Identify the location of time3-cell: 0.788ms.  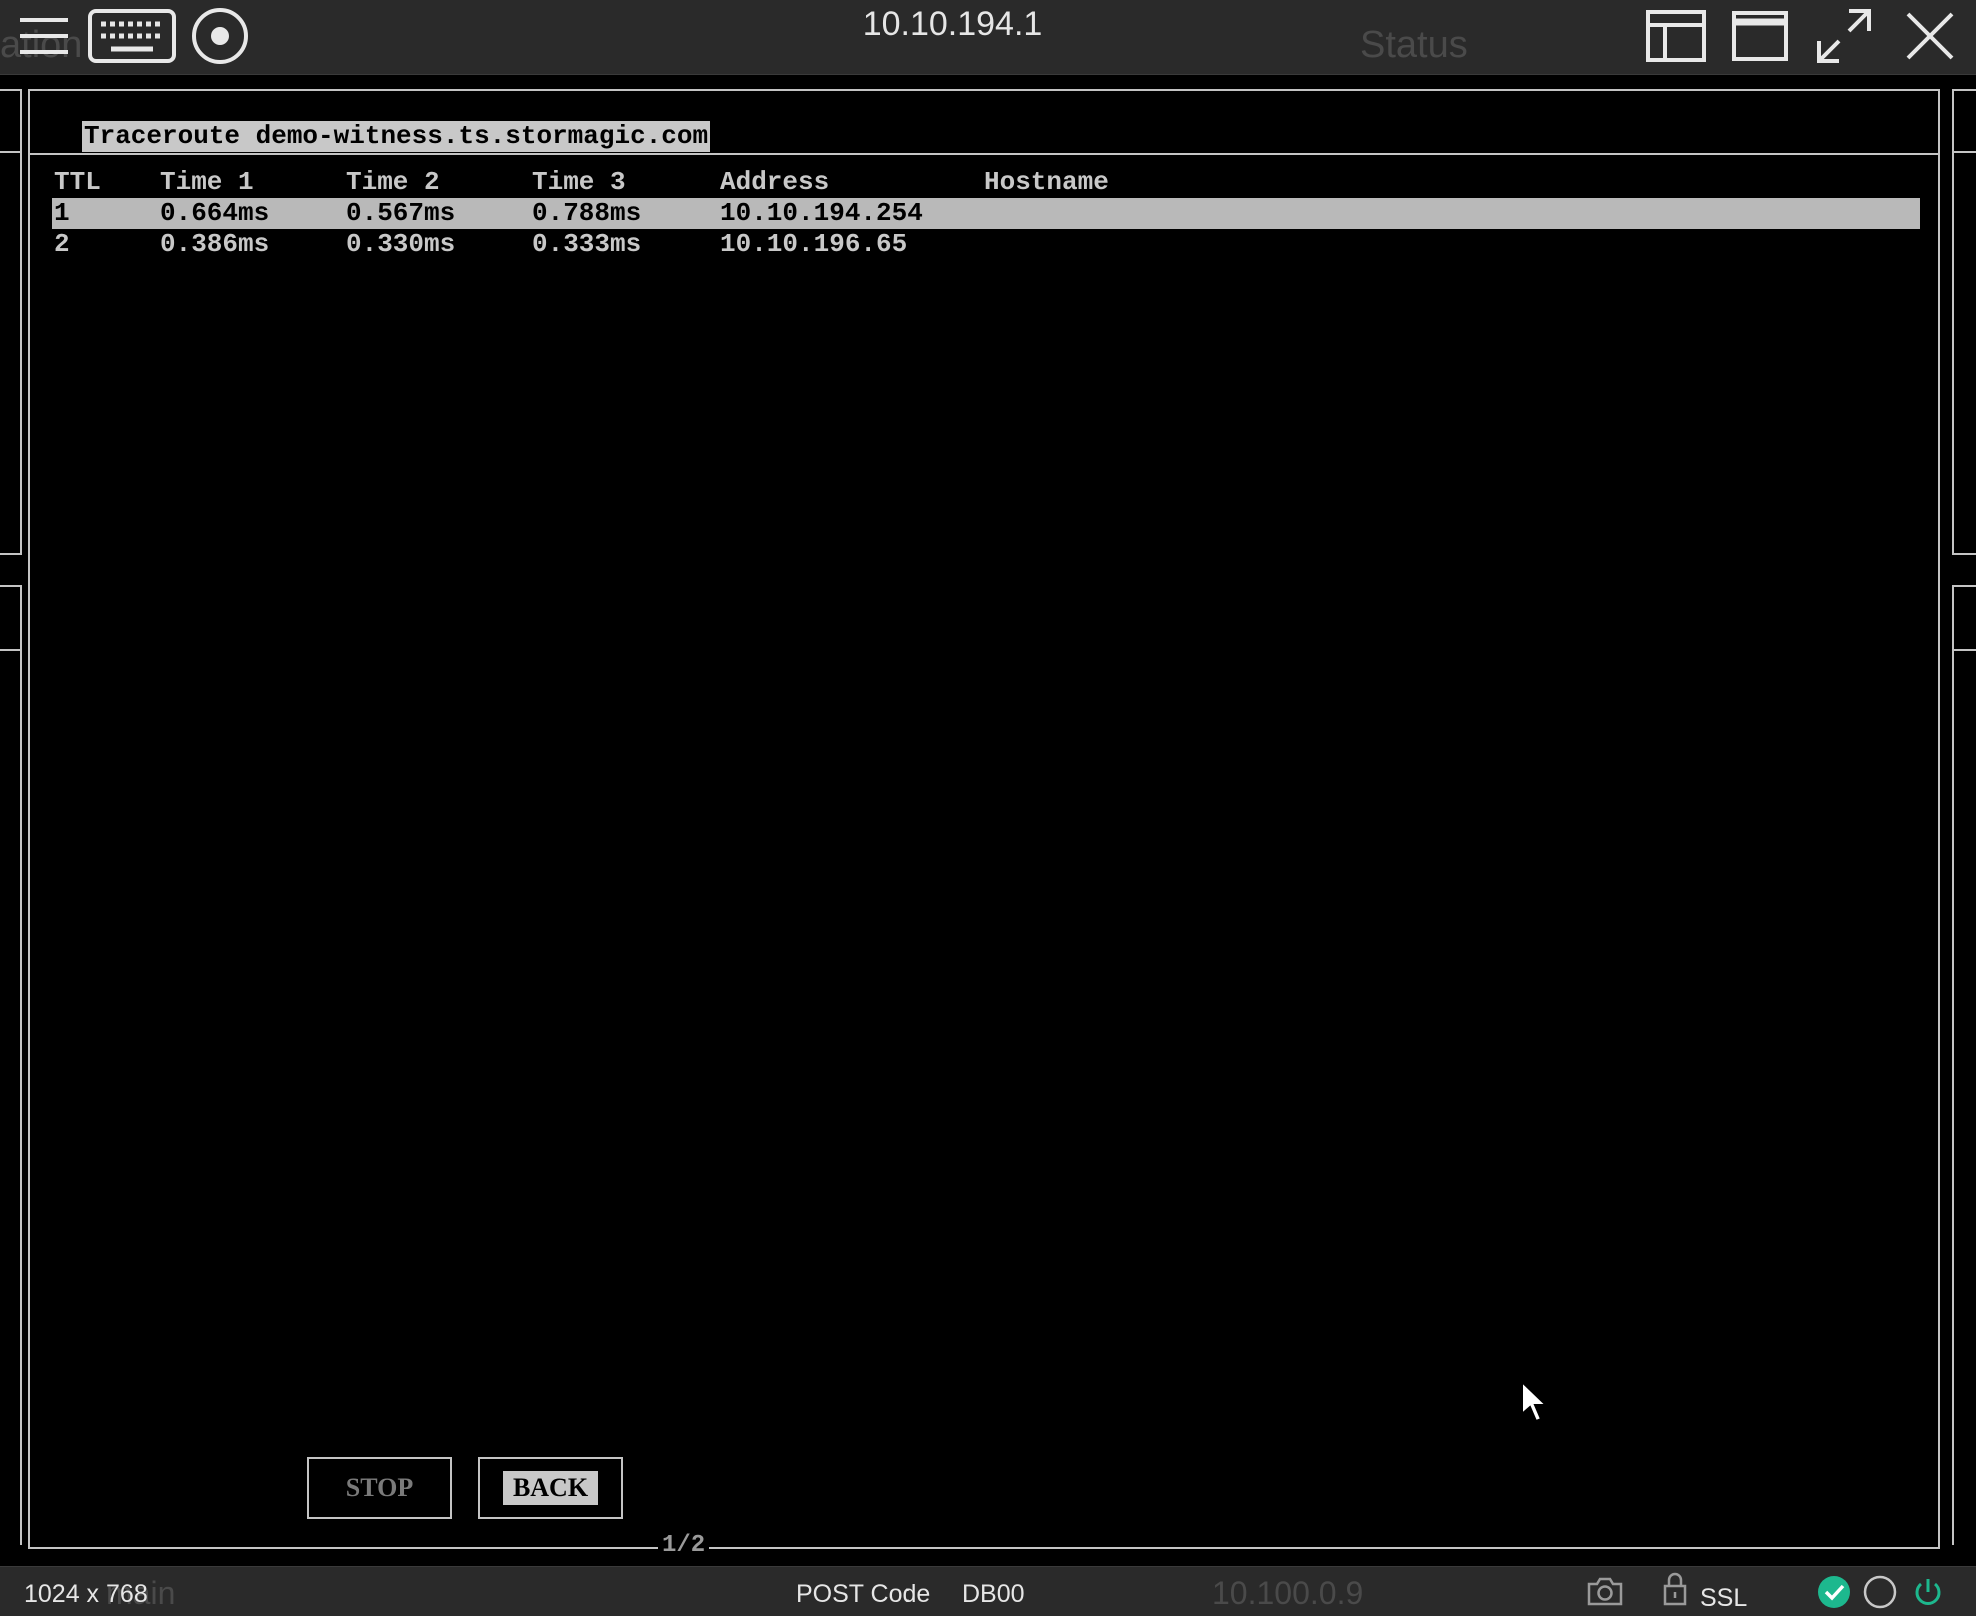
(587, 213).